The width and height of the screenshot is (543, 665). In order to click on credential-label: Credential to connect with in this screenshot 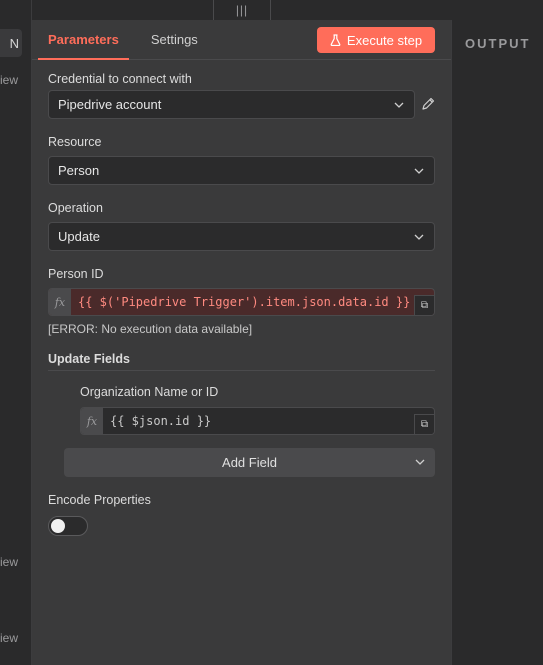, I will do `click(120, 79)`.